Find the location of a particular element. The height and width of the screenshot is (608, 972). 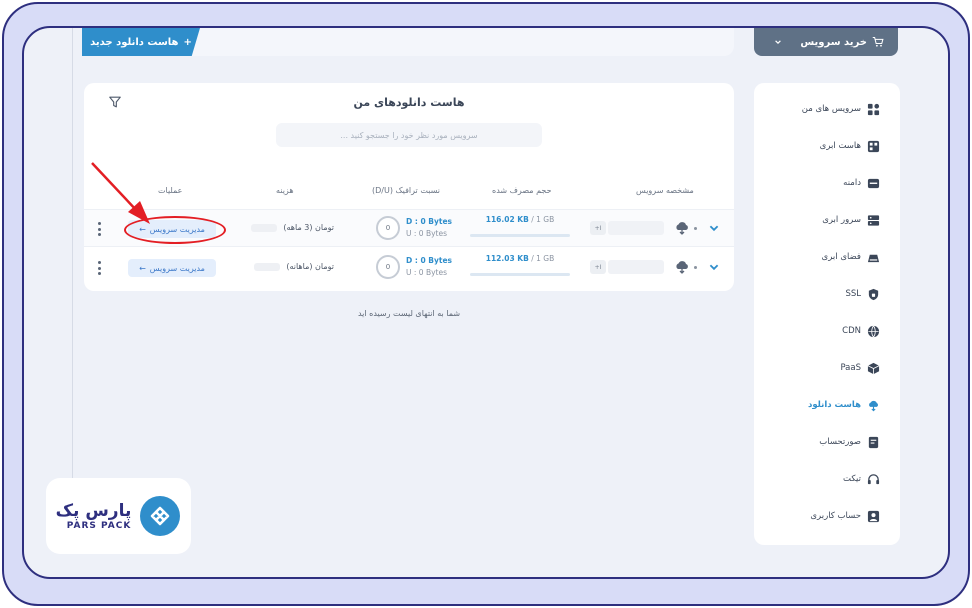

filter-icon is located at coordinates (115, 102).